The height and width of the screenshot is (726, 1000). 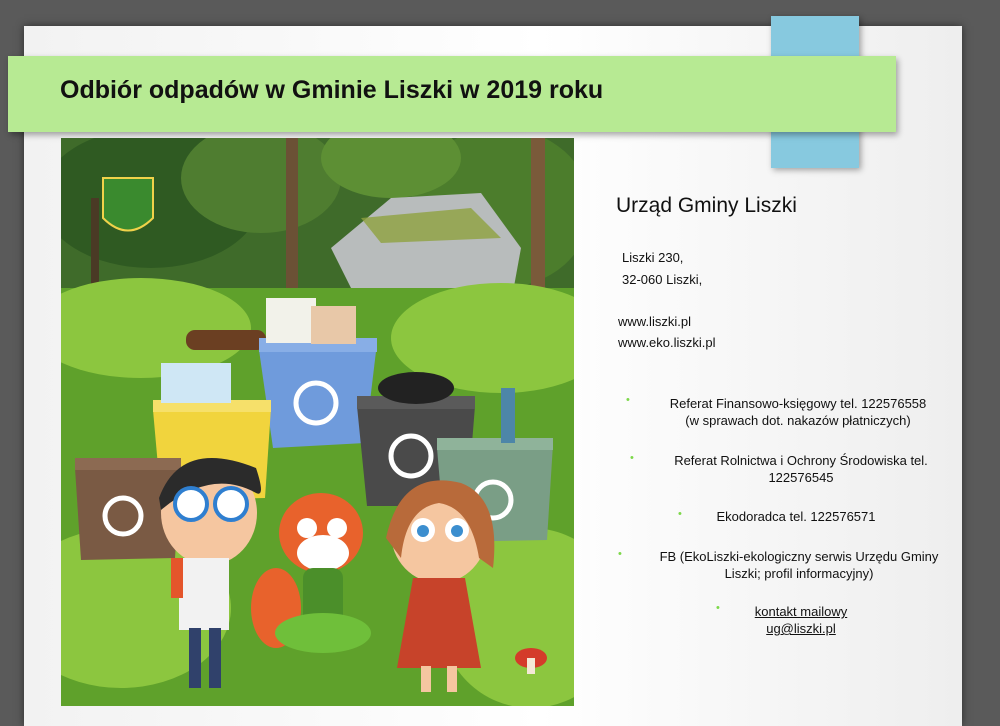 I want to click on address-line-1: Liszki 230,, so click(x=653, y=257).